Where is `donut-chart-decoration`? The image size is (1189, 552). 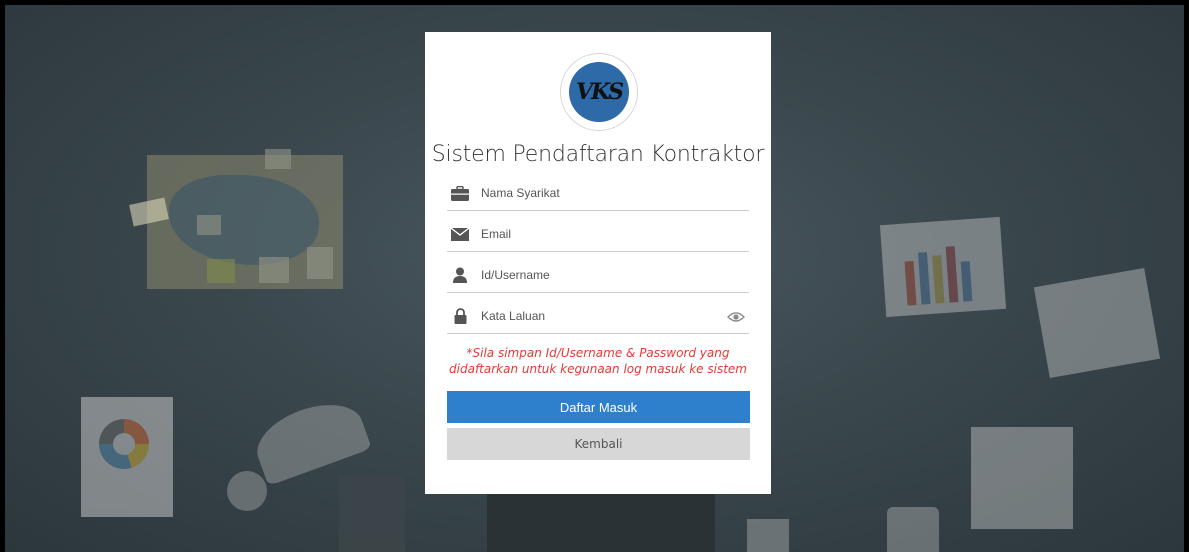
donut-chart-decoration is located at coordinates (127, 457).